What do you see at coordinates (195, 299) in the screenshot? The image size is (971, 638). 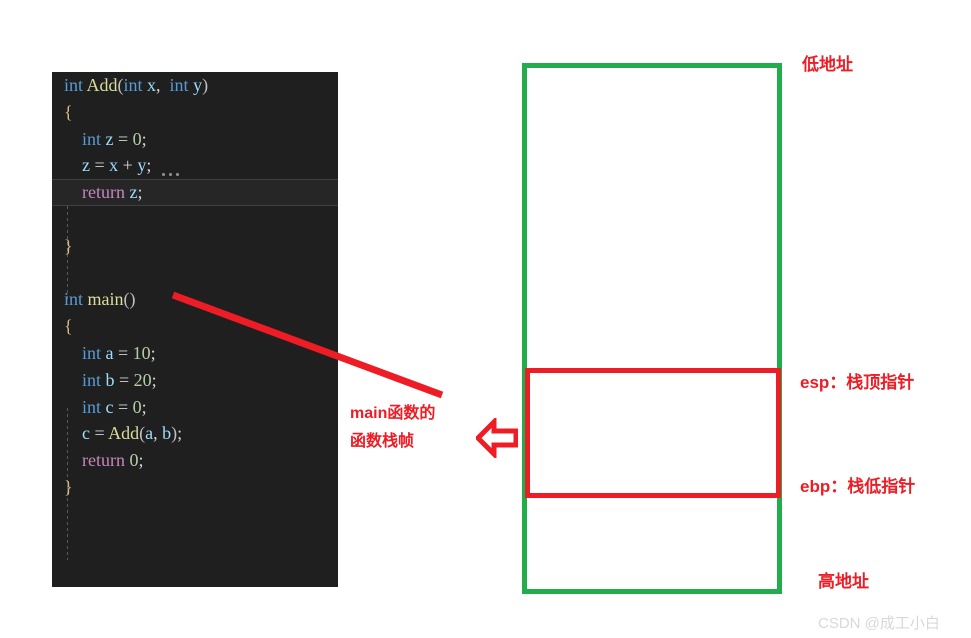 I see `code-line: int main()` at bounding box center [195, 299].